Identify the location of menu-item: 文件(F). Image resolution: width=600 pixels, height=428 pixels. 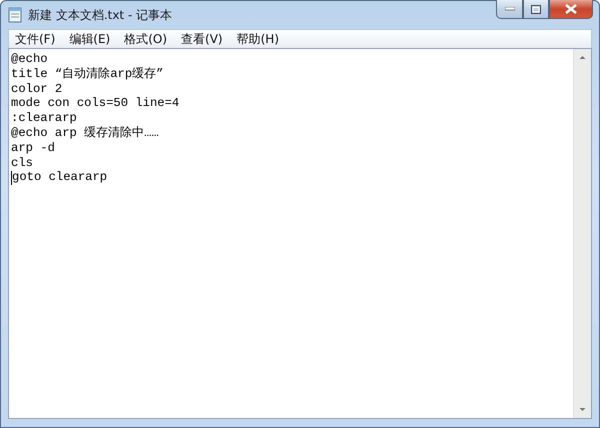
(36, 39).